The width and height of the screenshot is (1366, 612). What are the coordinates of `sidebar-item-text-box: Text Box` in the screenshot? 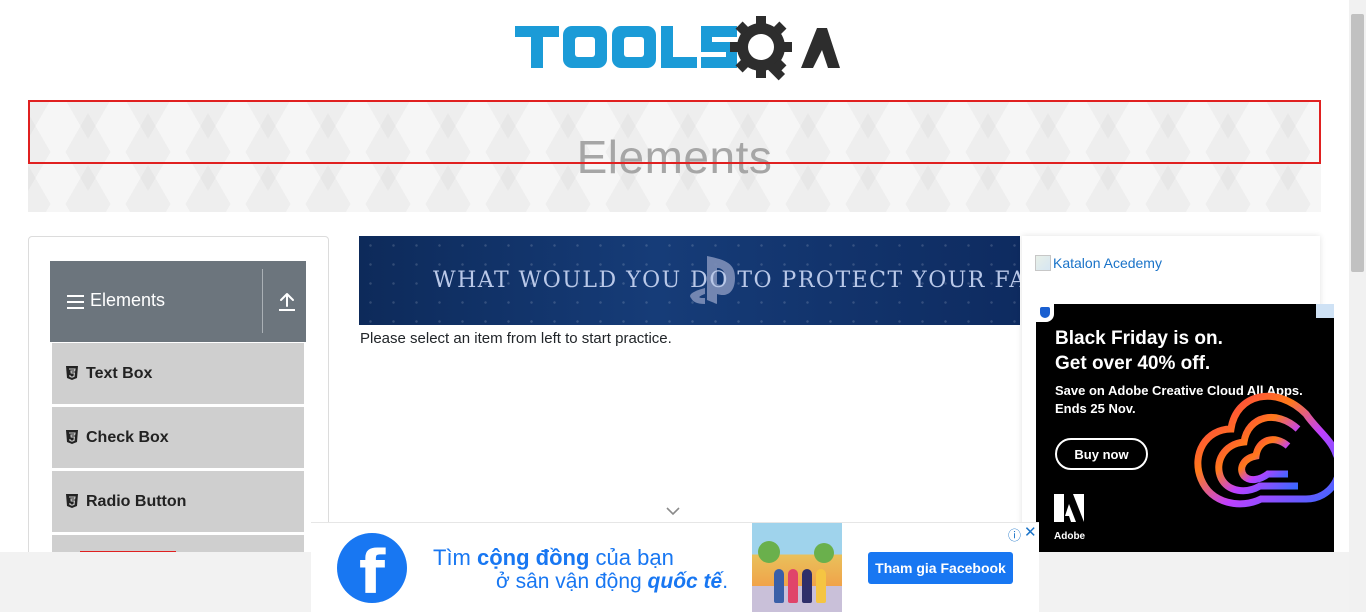 It's located at (178, 373).